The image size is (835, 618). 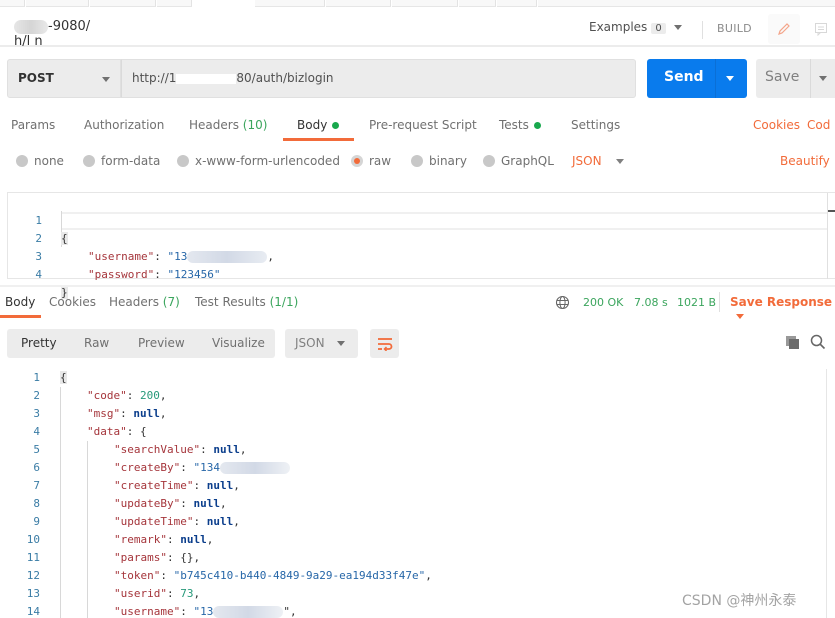 I want to click on radio-label: GraphQL, so click(x=527, y=161).